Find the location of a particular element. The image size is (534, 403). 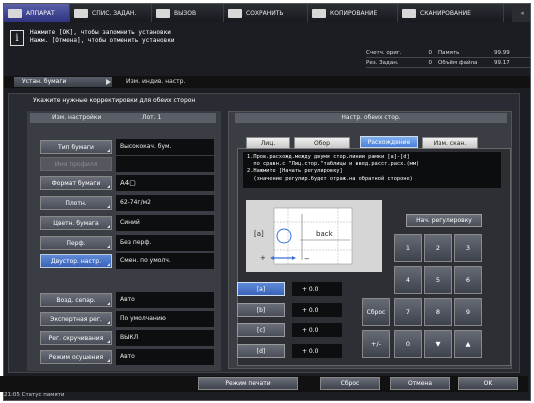

tab-scan-change: Изм. скан. is located at coordinates (450, 143).